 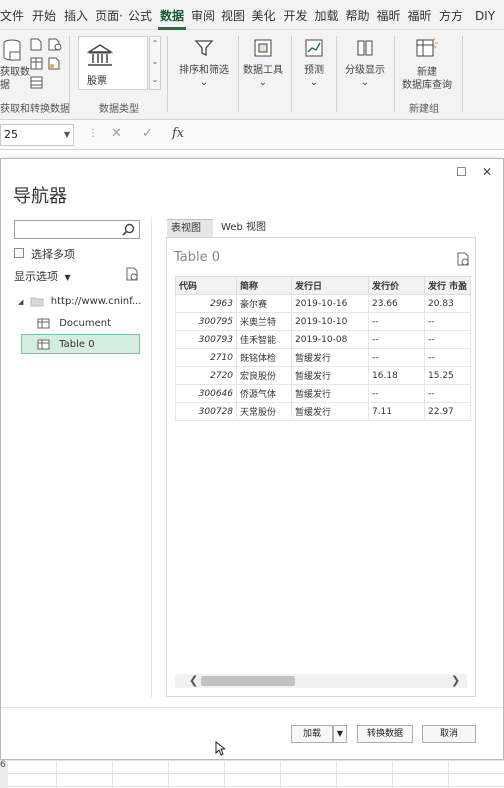 I want to click on mouse-cursor-icon, so click(x=220, y=748).